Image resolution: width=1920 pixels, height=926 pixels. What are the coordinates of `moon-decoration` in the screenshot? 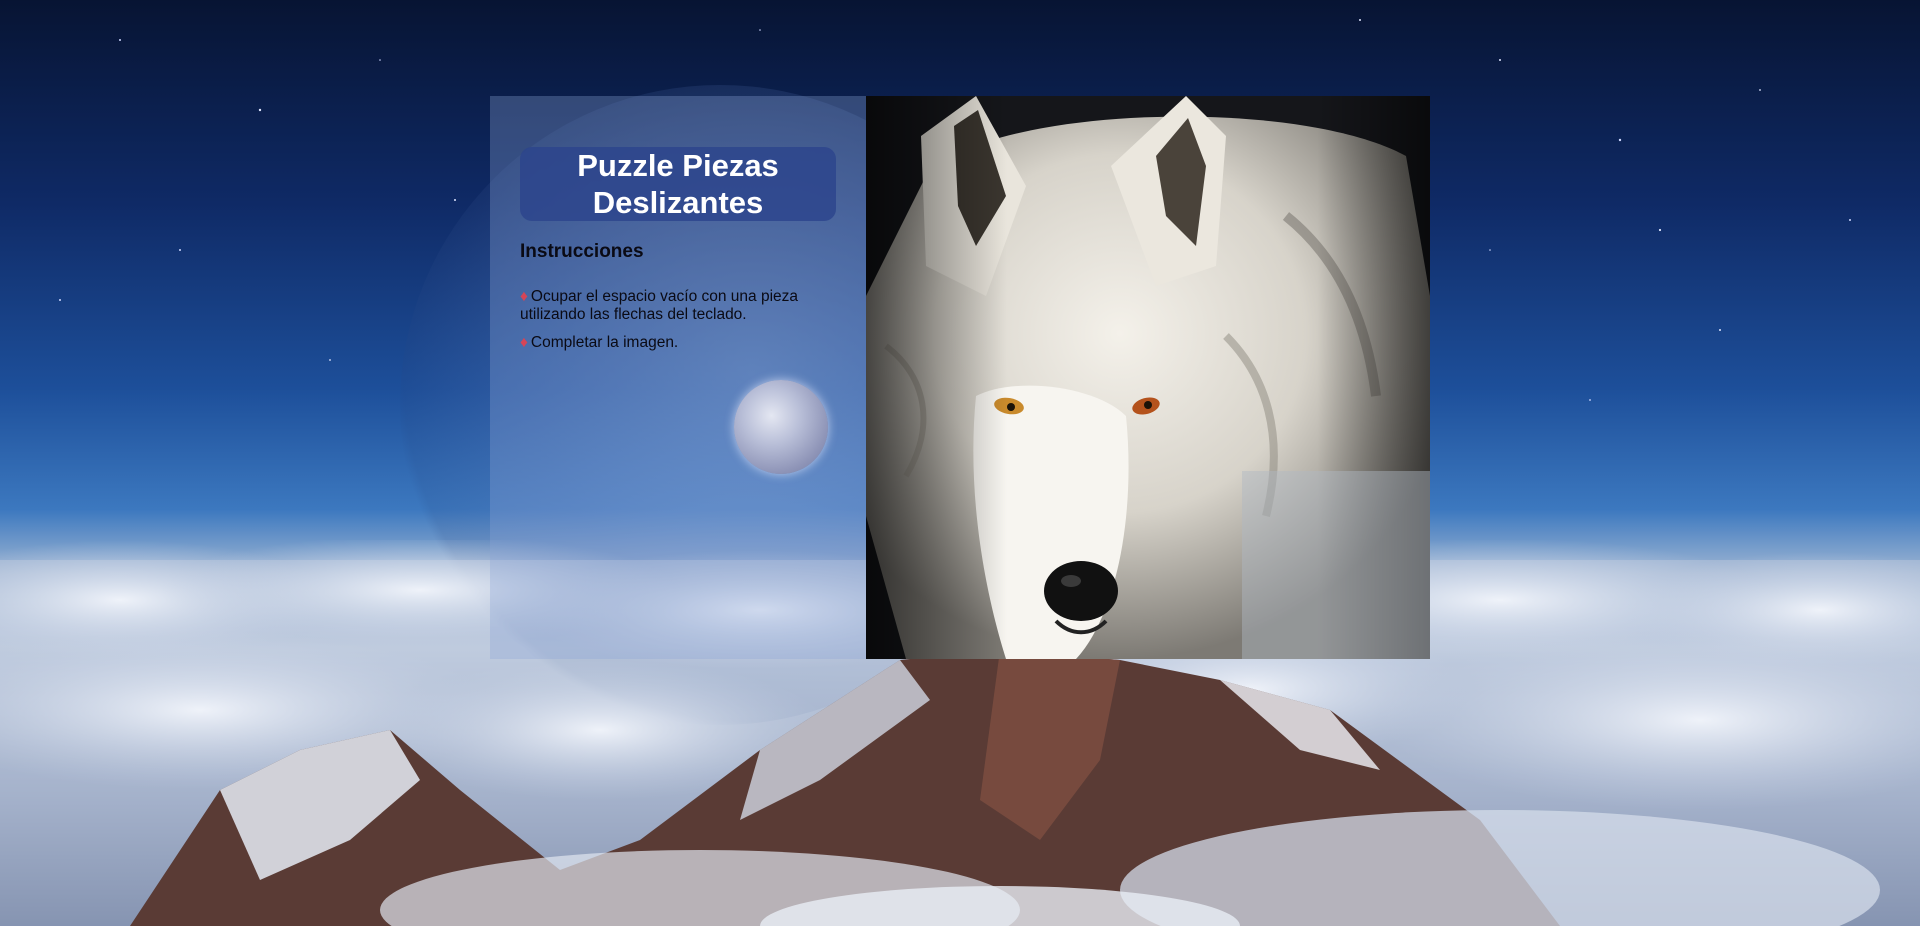 It's located at (781, 427).